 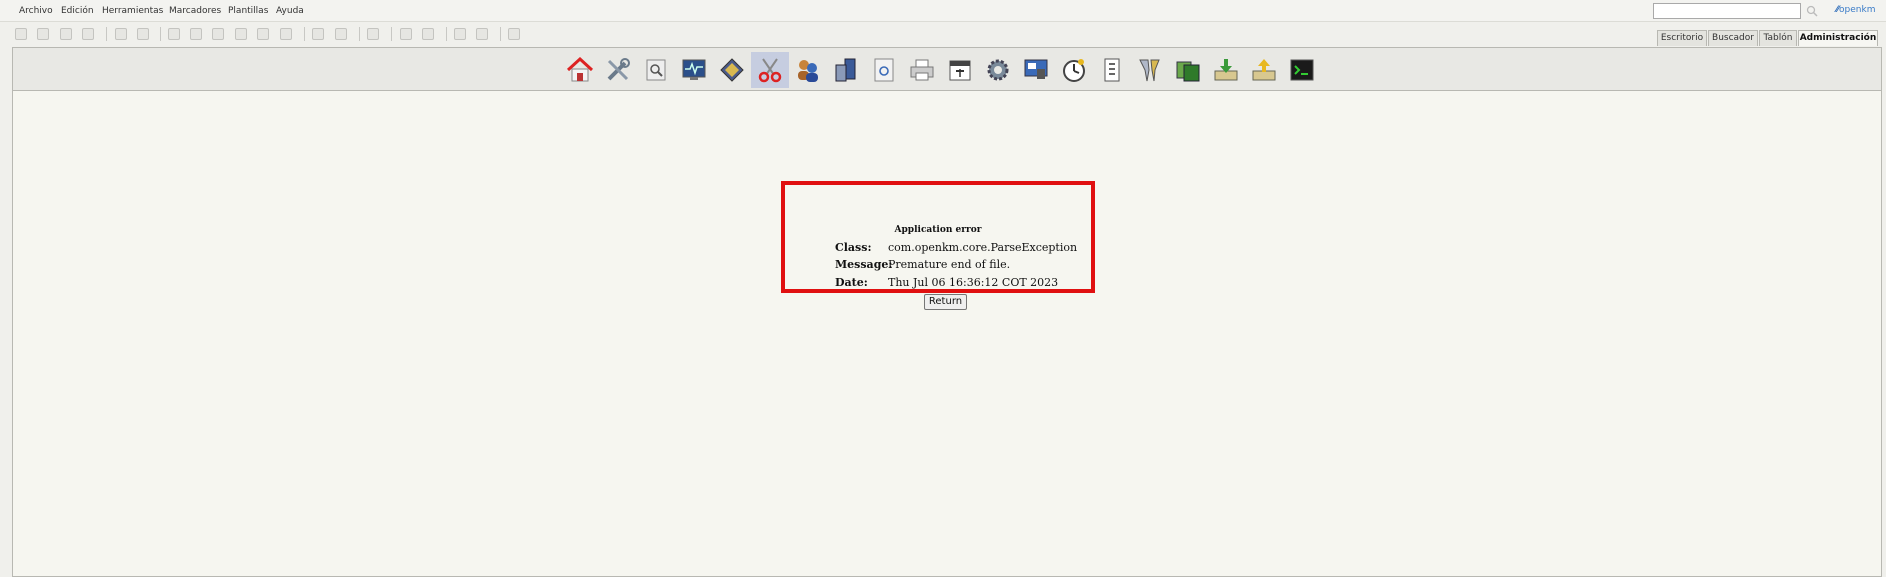 What do you see at coordinates (196, 34) in the screenshot?
I see `tb-checkin-icon` at bounding box center [196, 34].